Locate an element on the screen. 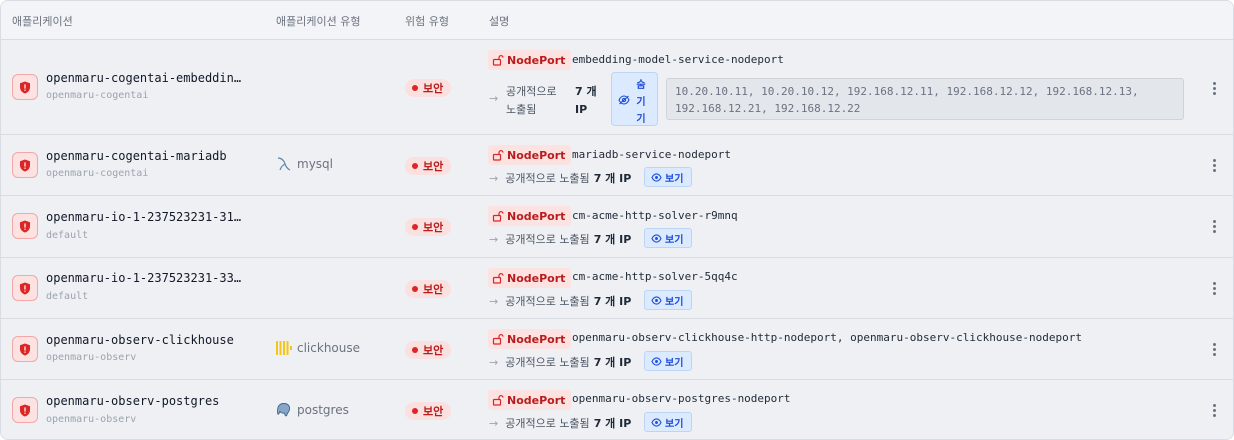  app-type: clickhouse is located at coordinates (318, 348).